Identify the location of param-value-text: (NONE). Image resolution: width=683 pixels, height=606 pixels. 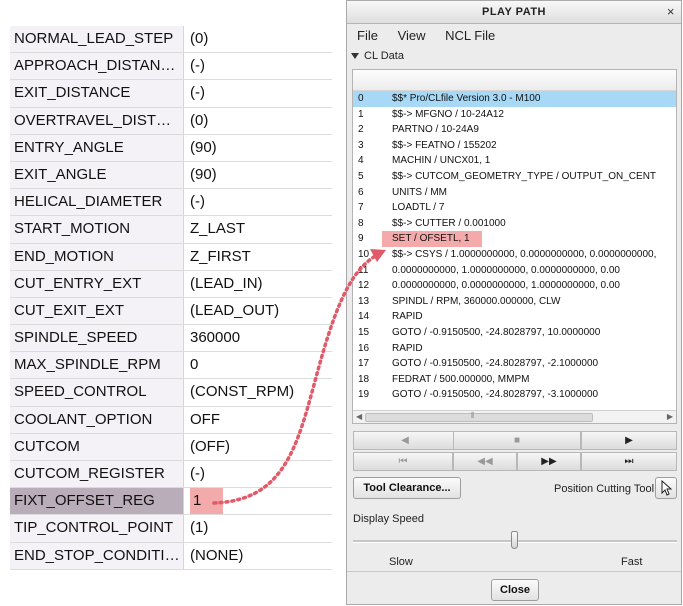
(217, 555).